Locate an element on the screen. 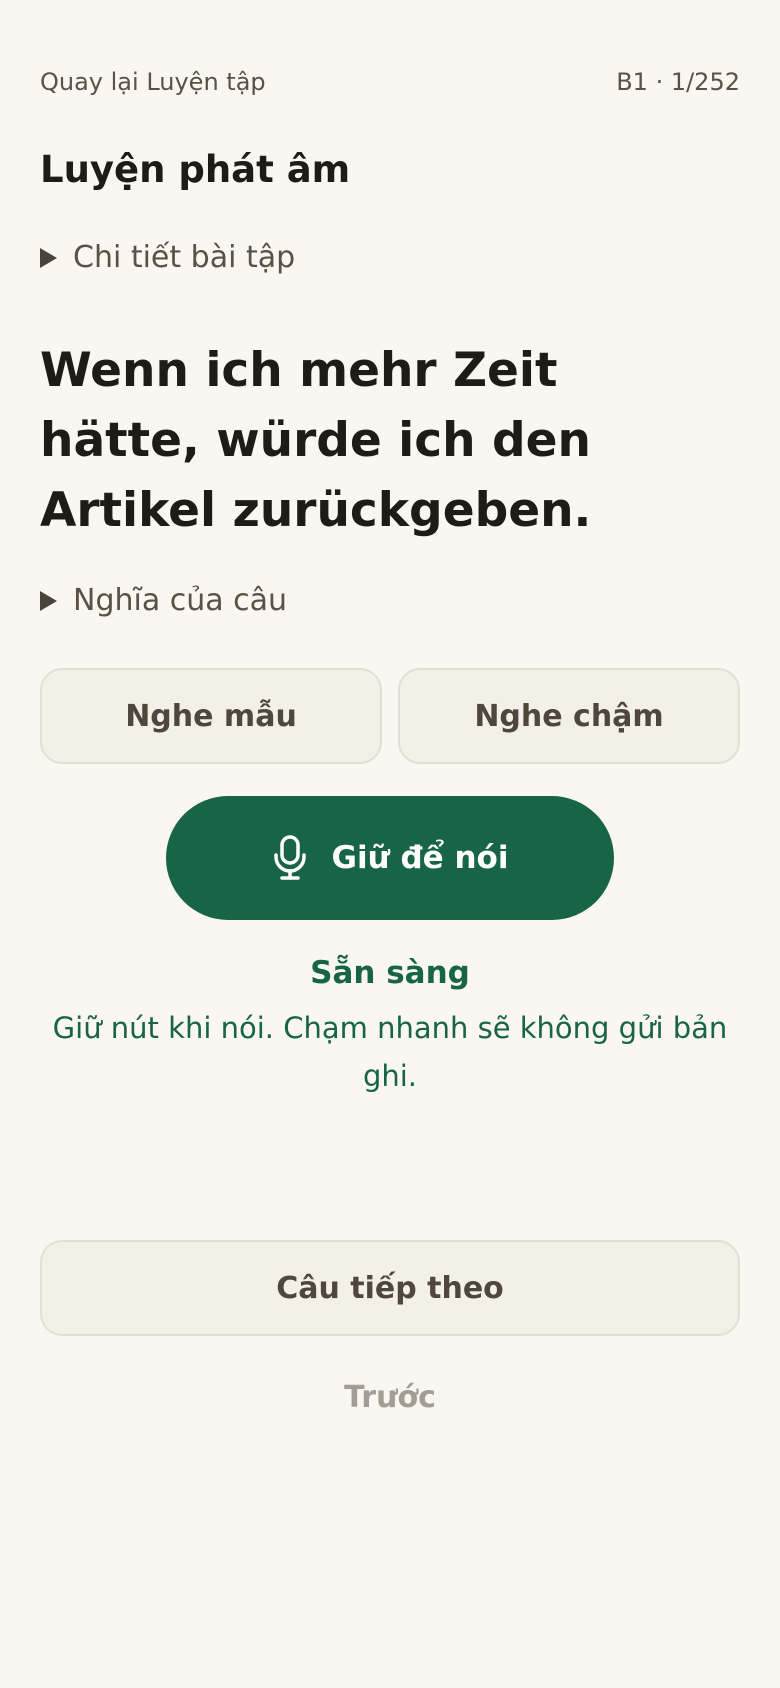 The width and height of the screenshot is (780, 1688). hold-to-speak-button: Giữ để nói is located at coordinates (390, 858).